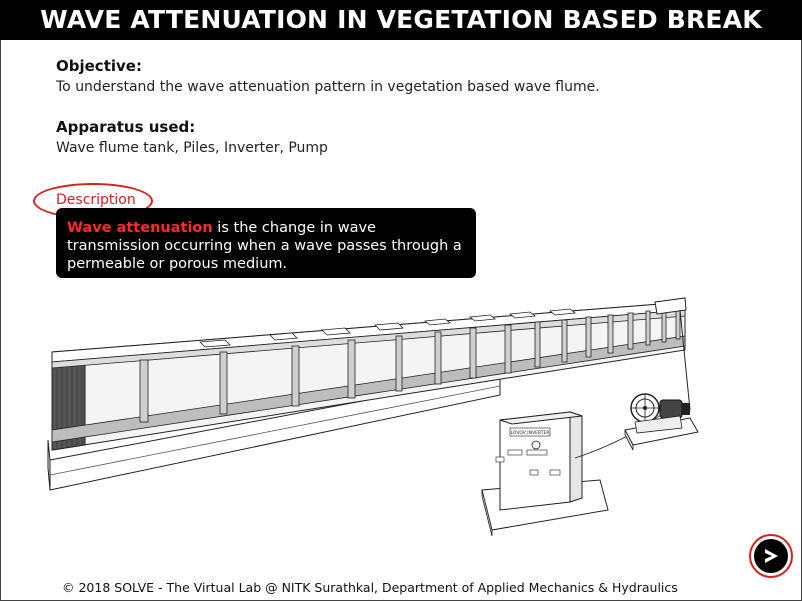 This screenshot has width=802, height=602. I want to click on arrow-right-icon, so click(771, 556).